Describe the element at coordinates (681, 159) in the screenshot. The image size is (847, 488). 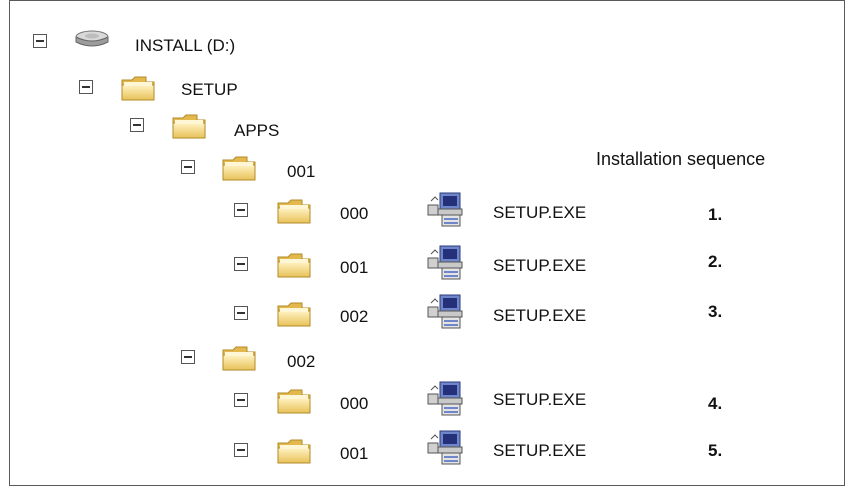
I see `installation-sequence-heading: Installation sequence` at that location.